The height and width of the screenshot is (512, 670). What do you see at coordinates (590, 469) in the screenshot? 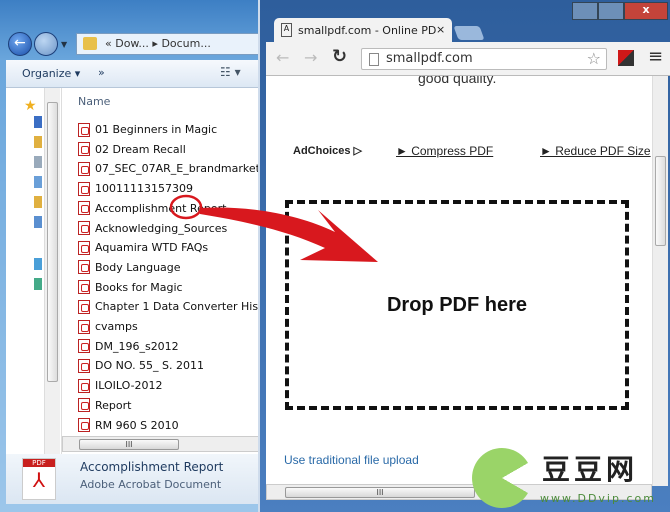
I see `watermark-text: 豆豆网` at bounding box center [590, 469].